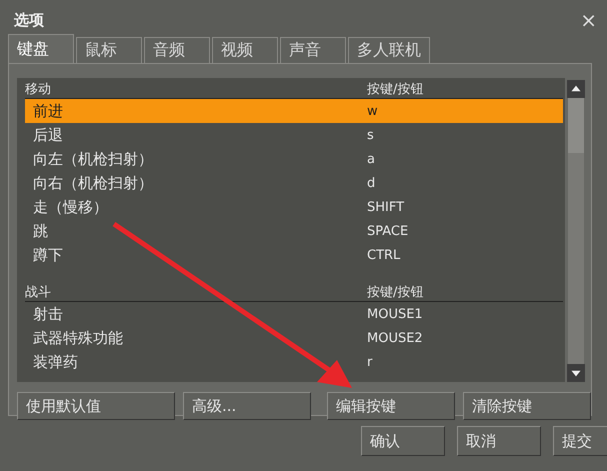  I want to click on scroll-down-icon, so click(576, 373).